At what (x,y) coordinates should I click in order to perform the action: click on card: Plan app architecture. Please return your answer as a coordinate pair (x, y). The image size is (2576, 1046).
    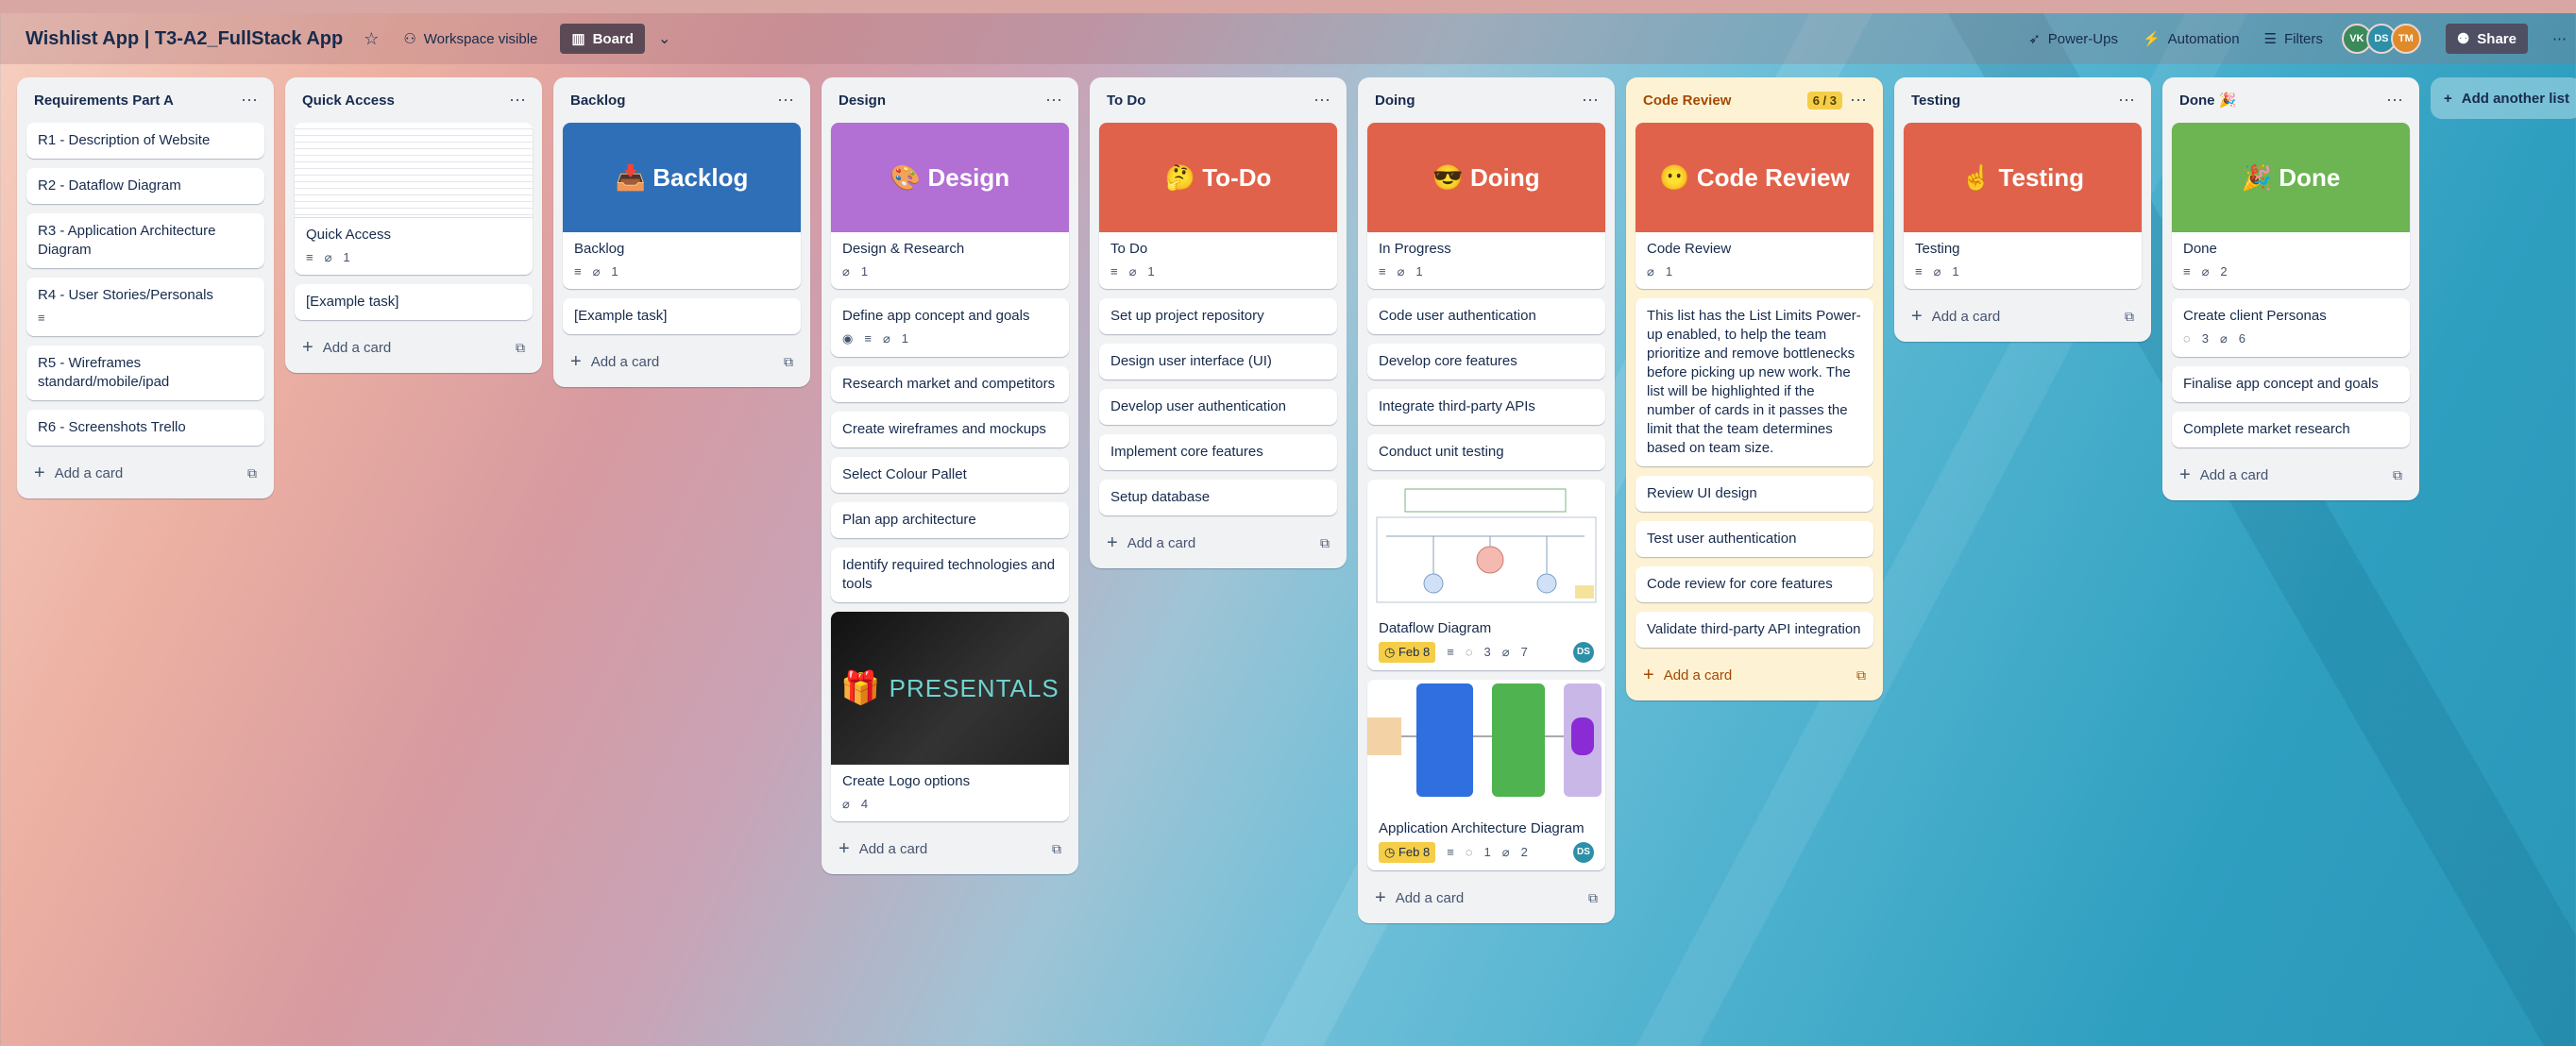
    Looking at the image, I should click on (950, 520).